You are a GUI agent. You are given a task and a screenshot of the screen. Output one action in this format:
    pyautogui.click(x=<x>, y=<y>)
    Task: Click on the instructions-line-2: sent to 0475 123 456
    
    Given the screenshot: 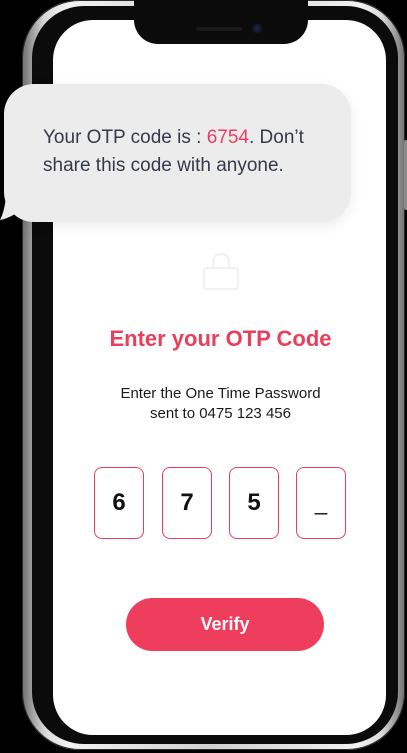 What is the action you would take?
    pyautogui.click(x=220, y=413)
    